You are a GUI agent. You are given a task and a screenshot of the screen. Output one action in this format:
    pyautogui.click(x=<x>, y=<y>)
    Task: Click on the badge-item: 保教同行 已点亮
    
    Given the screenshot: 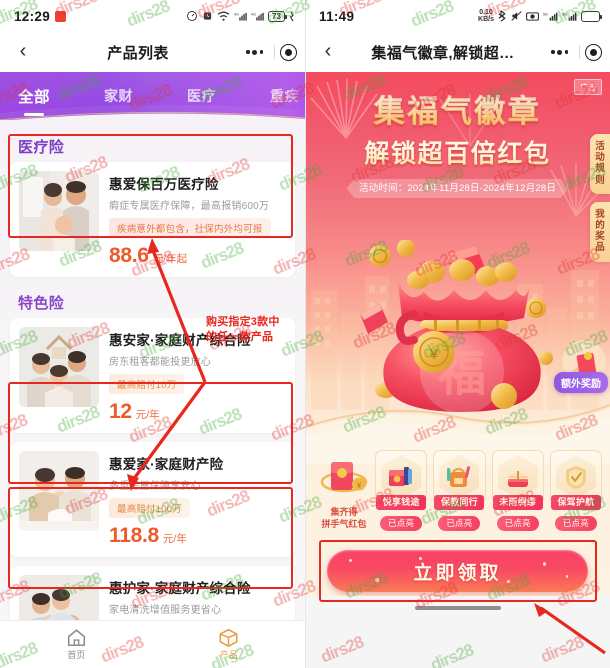 What is the action you would take?
    pyautogui.click(x=459, y=490)
    